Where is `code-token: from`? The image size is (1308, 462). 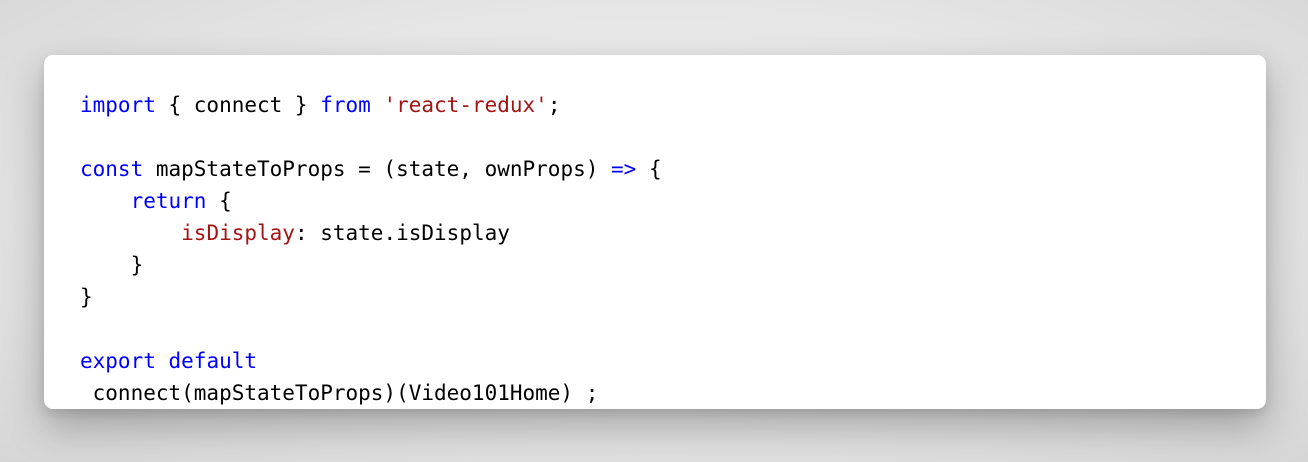
code-token: from is located at coordinates (345, 105).